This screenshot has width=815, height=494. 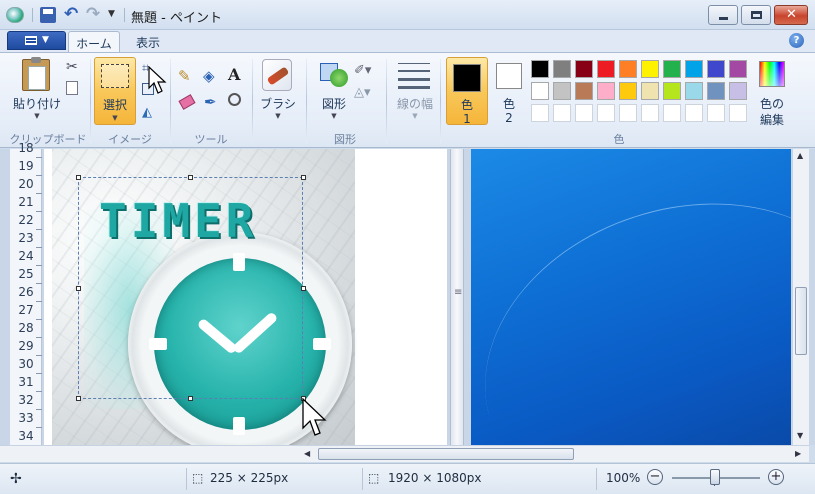 I want to click on eraser-icon, so click(x=187, y=102).